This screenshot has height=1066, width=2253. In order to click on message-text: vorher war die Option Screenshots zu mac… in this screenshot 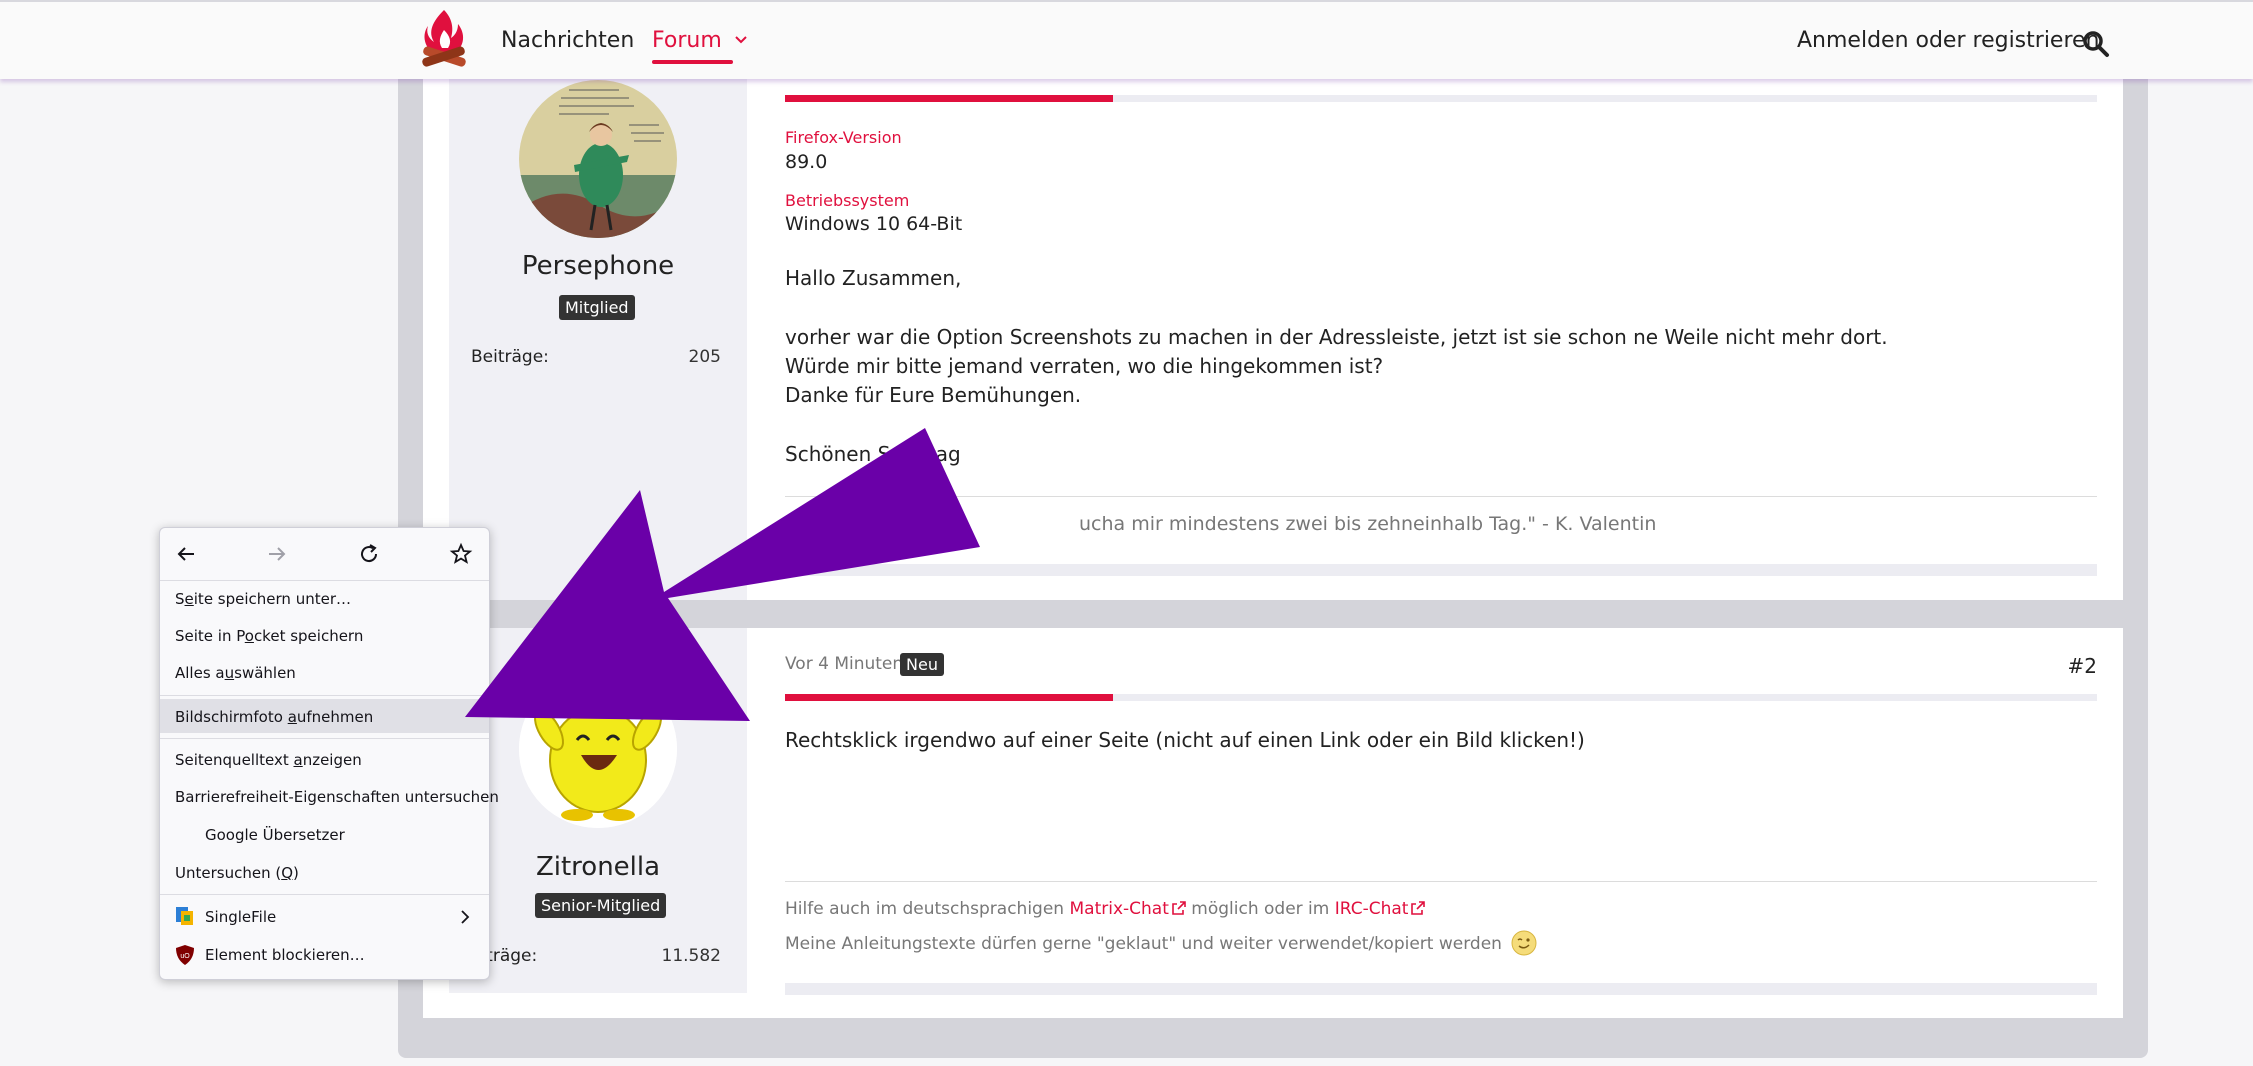, I will do `click(1336, 337)`.